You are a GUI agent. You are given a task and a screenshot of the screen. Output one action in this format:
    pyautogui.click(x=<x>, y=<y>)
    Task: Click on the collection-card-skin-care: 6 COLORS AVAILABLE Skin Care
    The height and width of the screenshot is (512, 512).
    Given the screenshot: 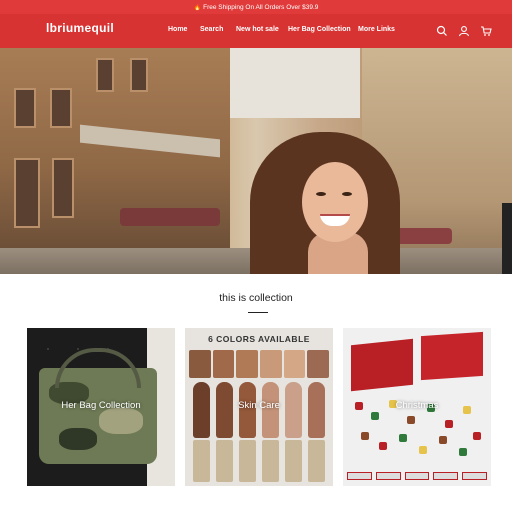 What is the action you would take?
    pyautogui.click(x=259, y=407)
    